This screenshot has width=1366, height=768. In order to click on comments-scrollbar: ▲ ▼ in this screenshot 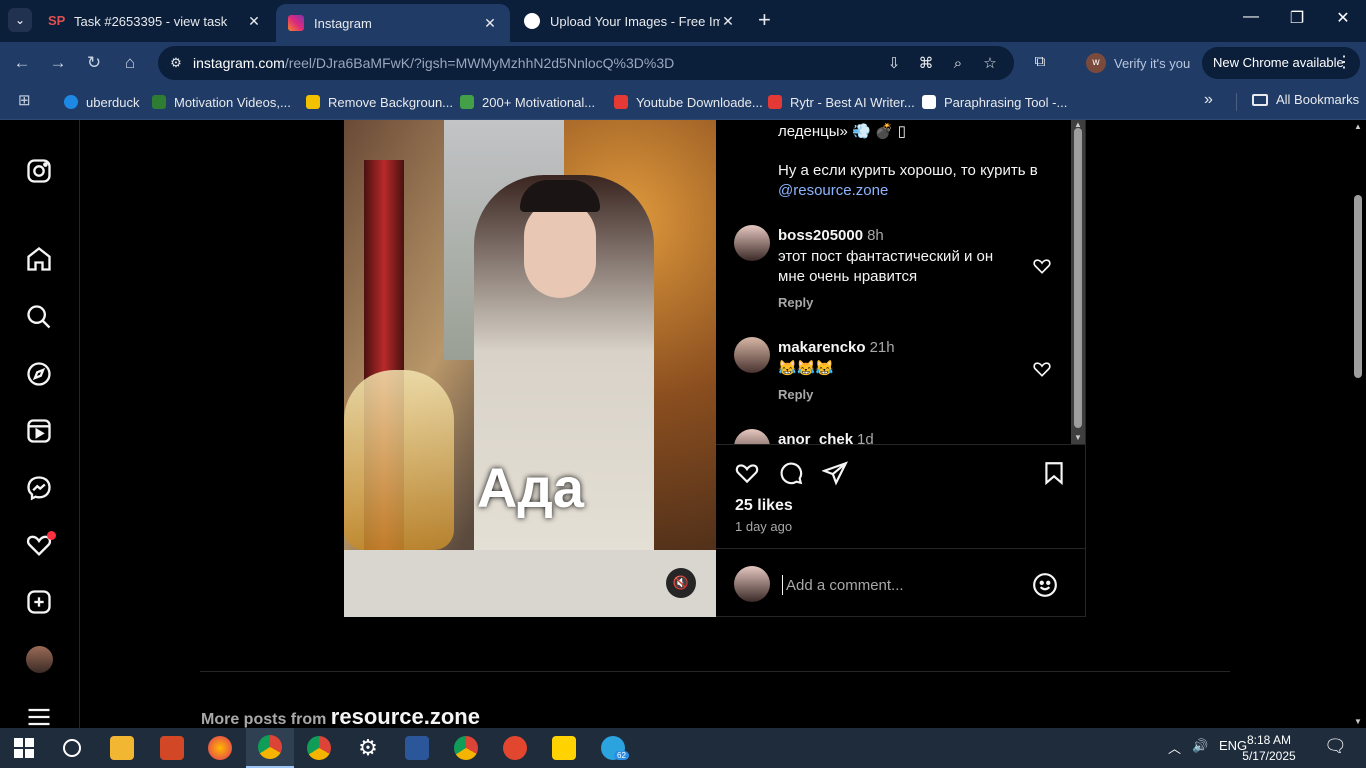, I will do `click(1078, 282)`.